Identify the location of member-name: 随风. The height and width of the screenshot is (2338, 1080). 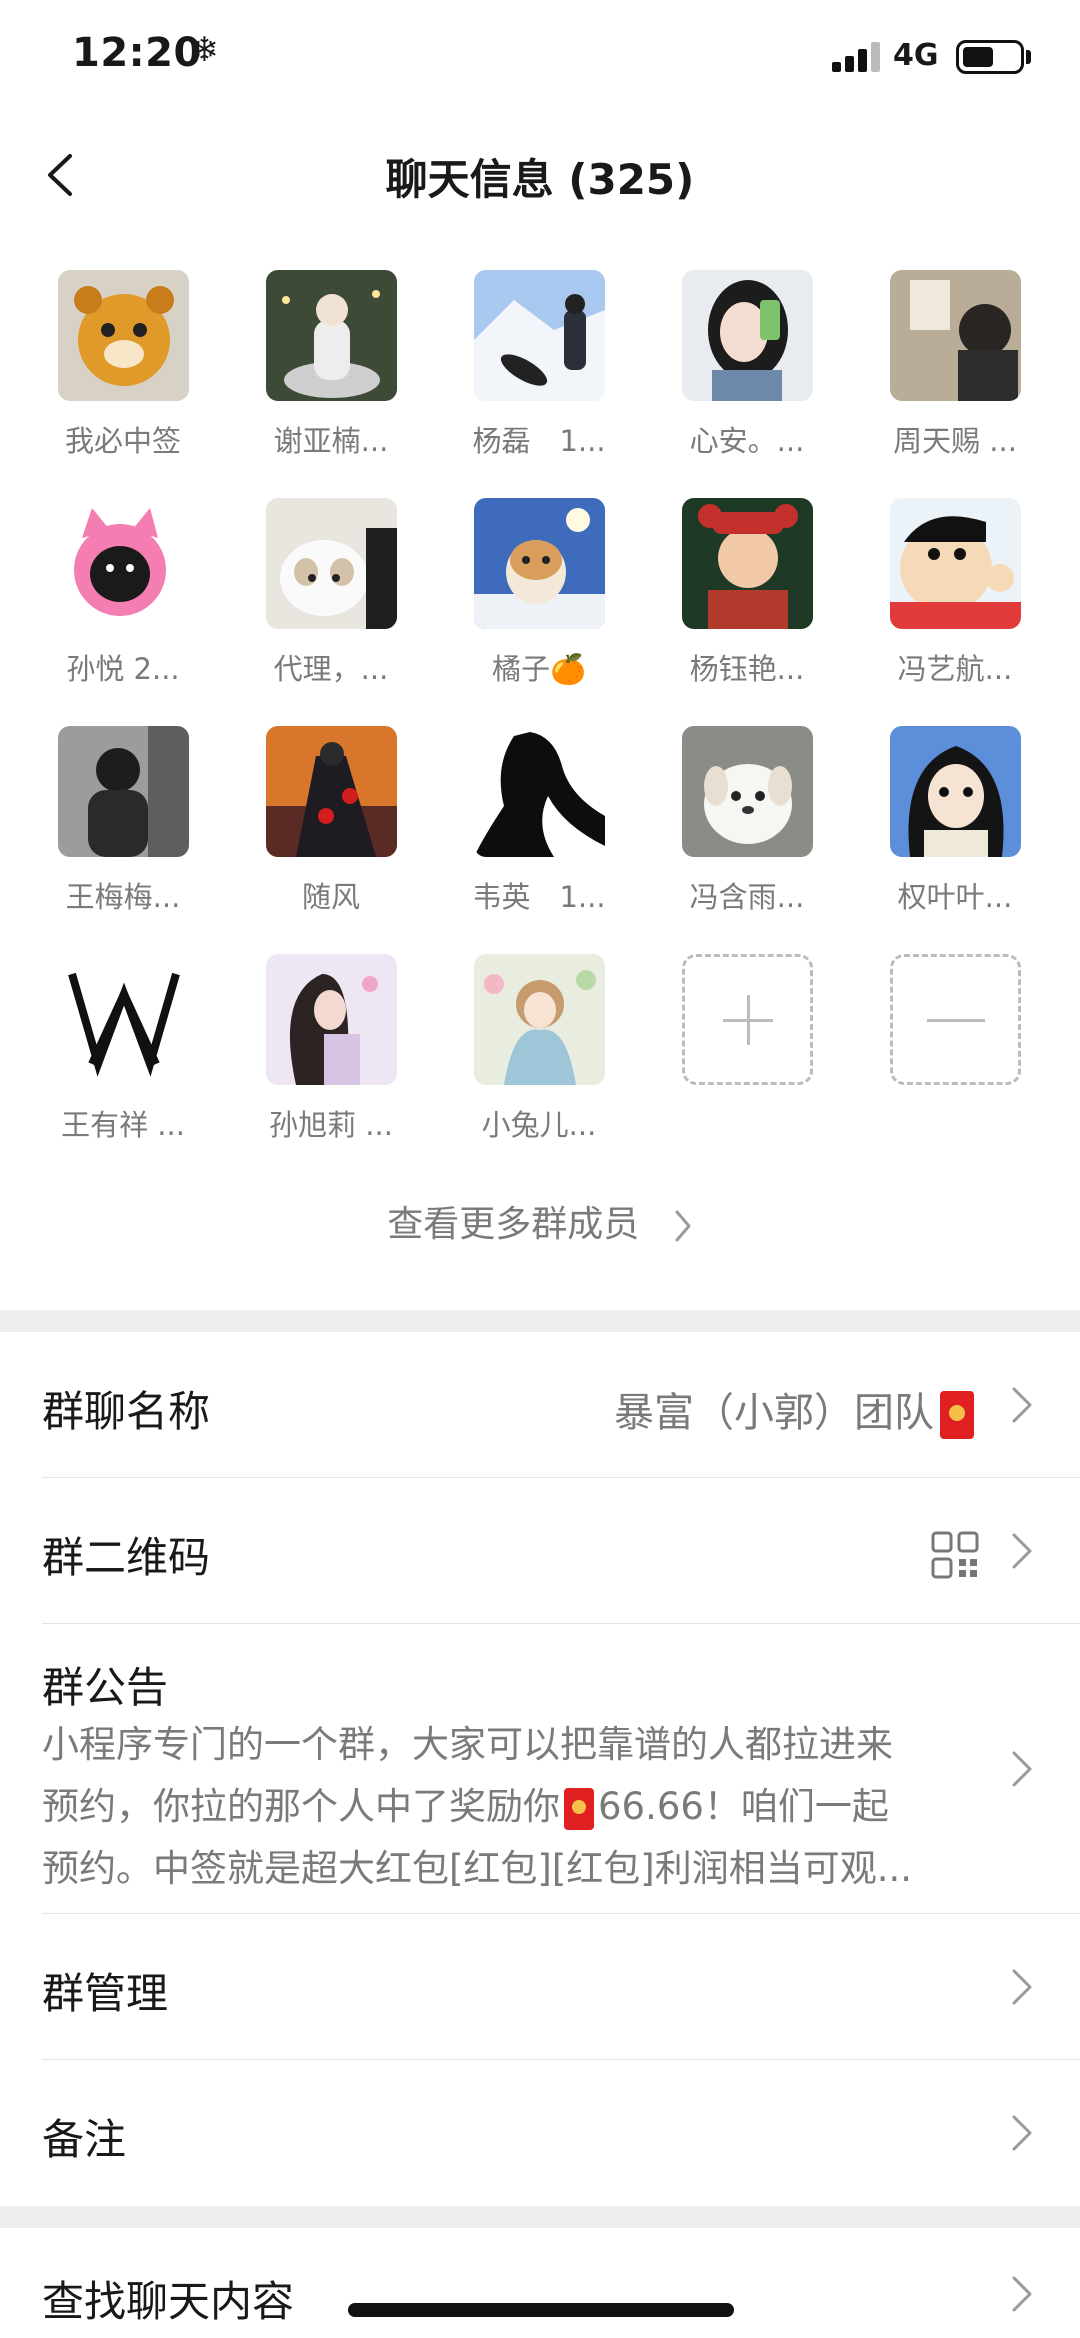
(330, 897).